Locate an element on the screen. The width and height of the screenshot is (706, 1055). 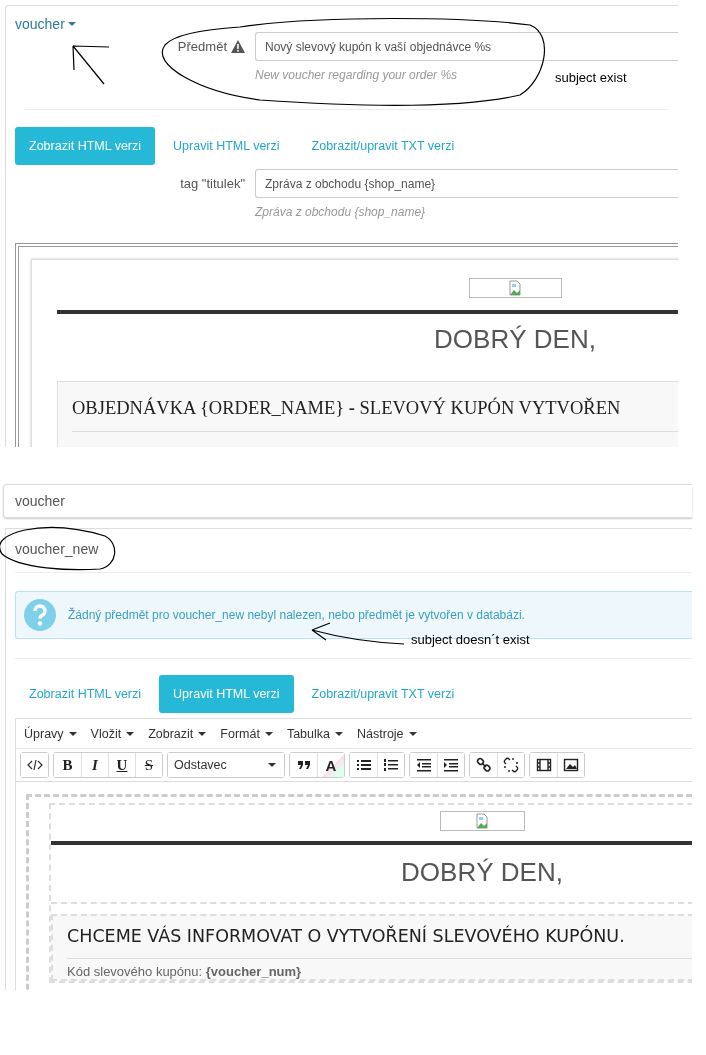
subject-field: Nový slevový kupón k vaší objednávce %s is located at coordinates (466, 46).